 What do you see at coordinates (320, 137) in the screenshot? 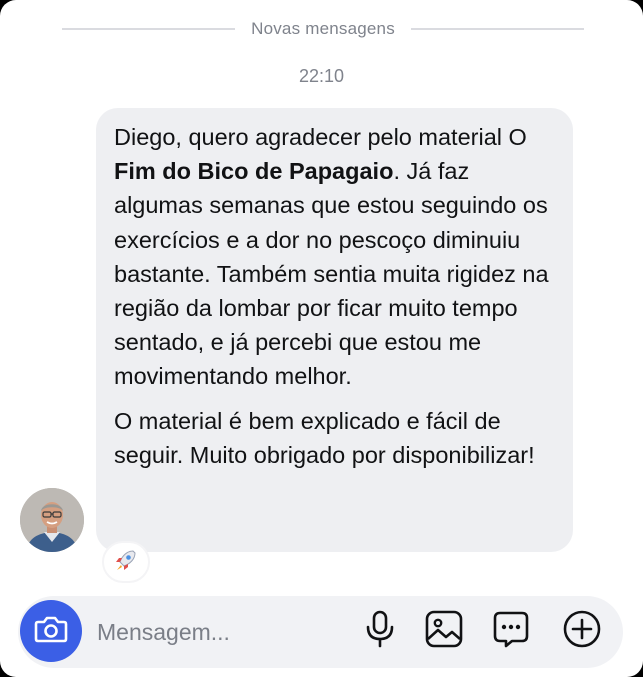
I see `message-intro-text: Diego, quero agradecer pelo material O` at bounding box center [320, 137].